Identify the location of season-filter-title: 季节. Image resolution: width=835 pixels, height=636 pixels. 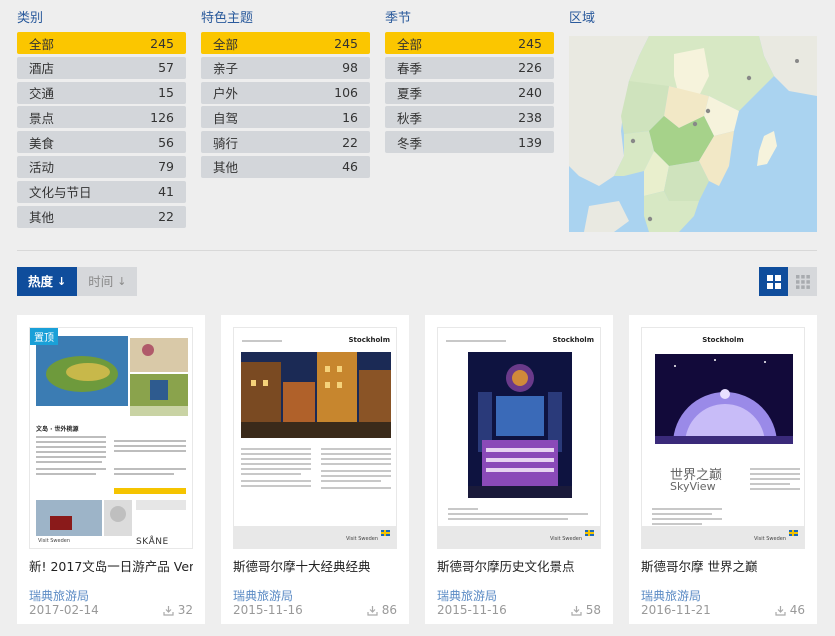
(398, 18).